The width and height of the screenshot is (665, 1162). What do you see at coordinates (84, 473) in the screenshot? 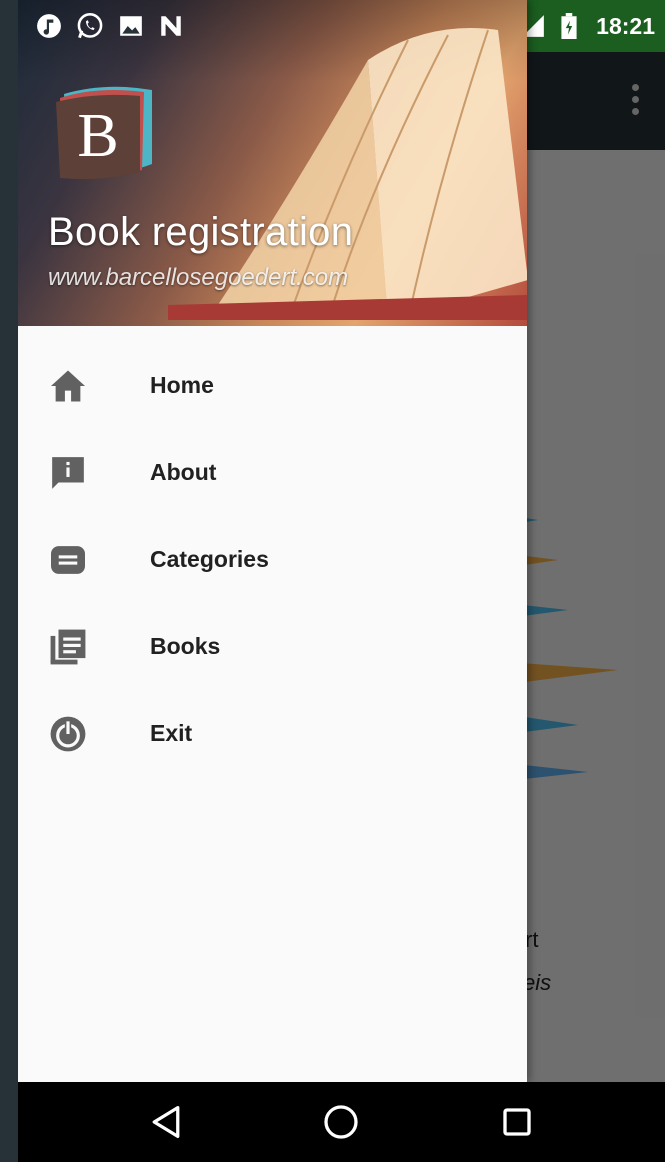
I see `about-icon` at bounding box center [84, 473].